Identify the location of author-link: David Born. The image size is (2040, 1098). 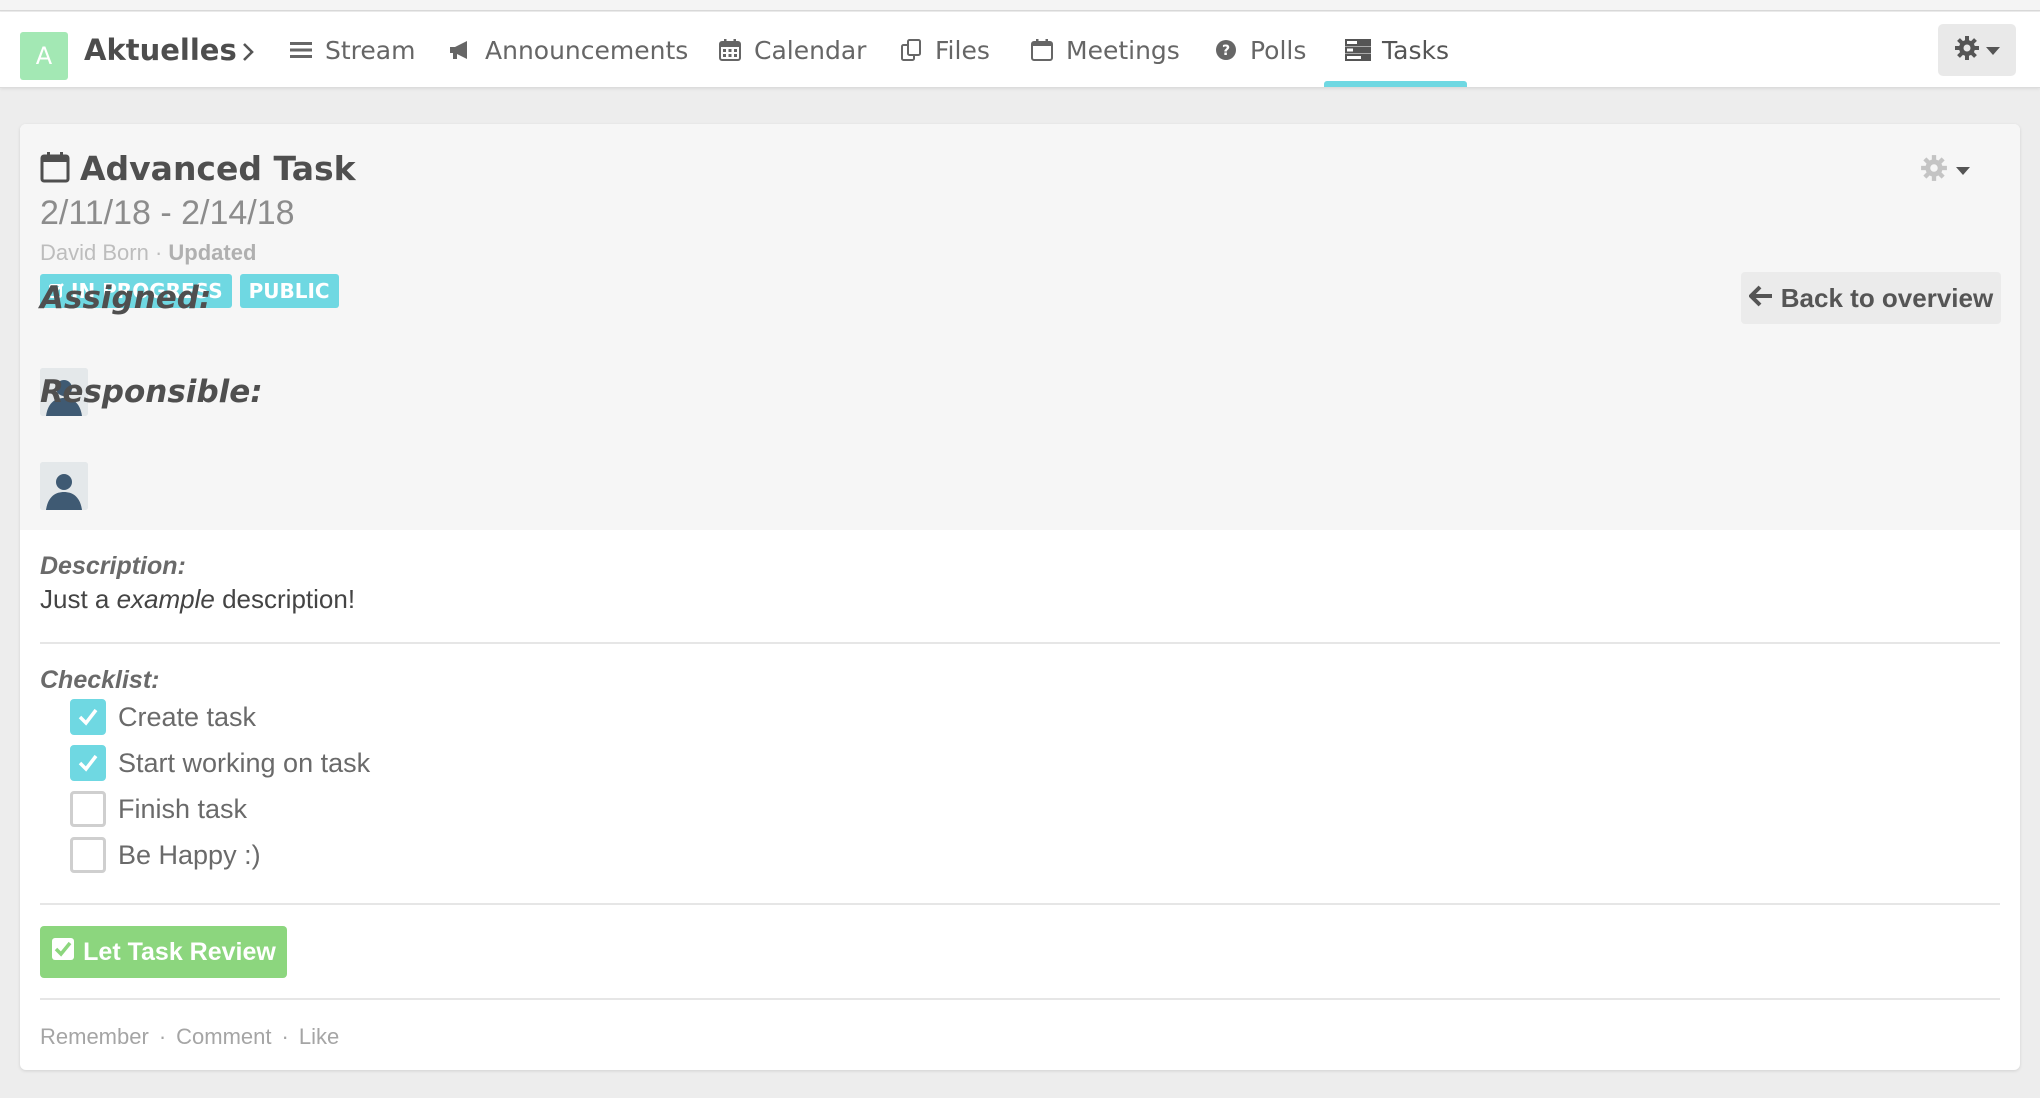
(94, 252).